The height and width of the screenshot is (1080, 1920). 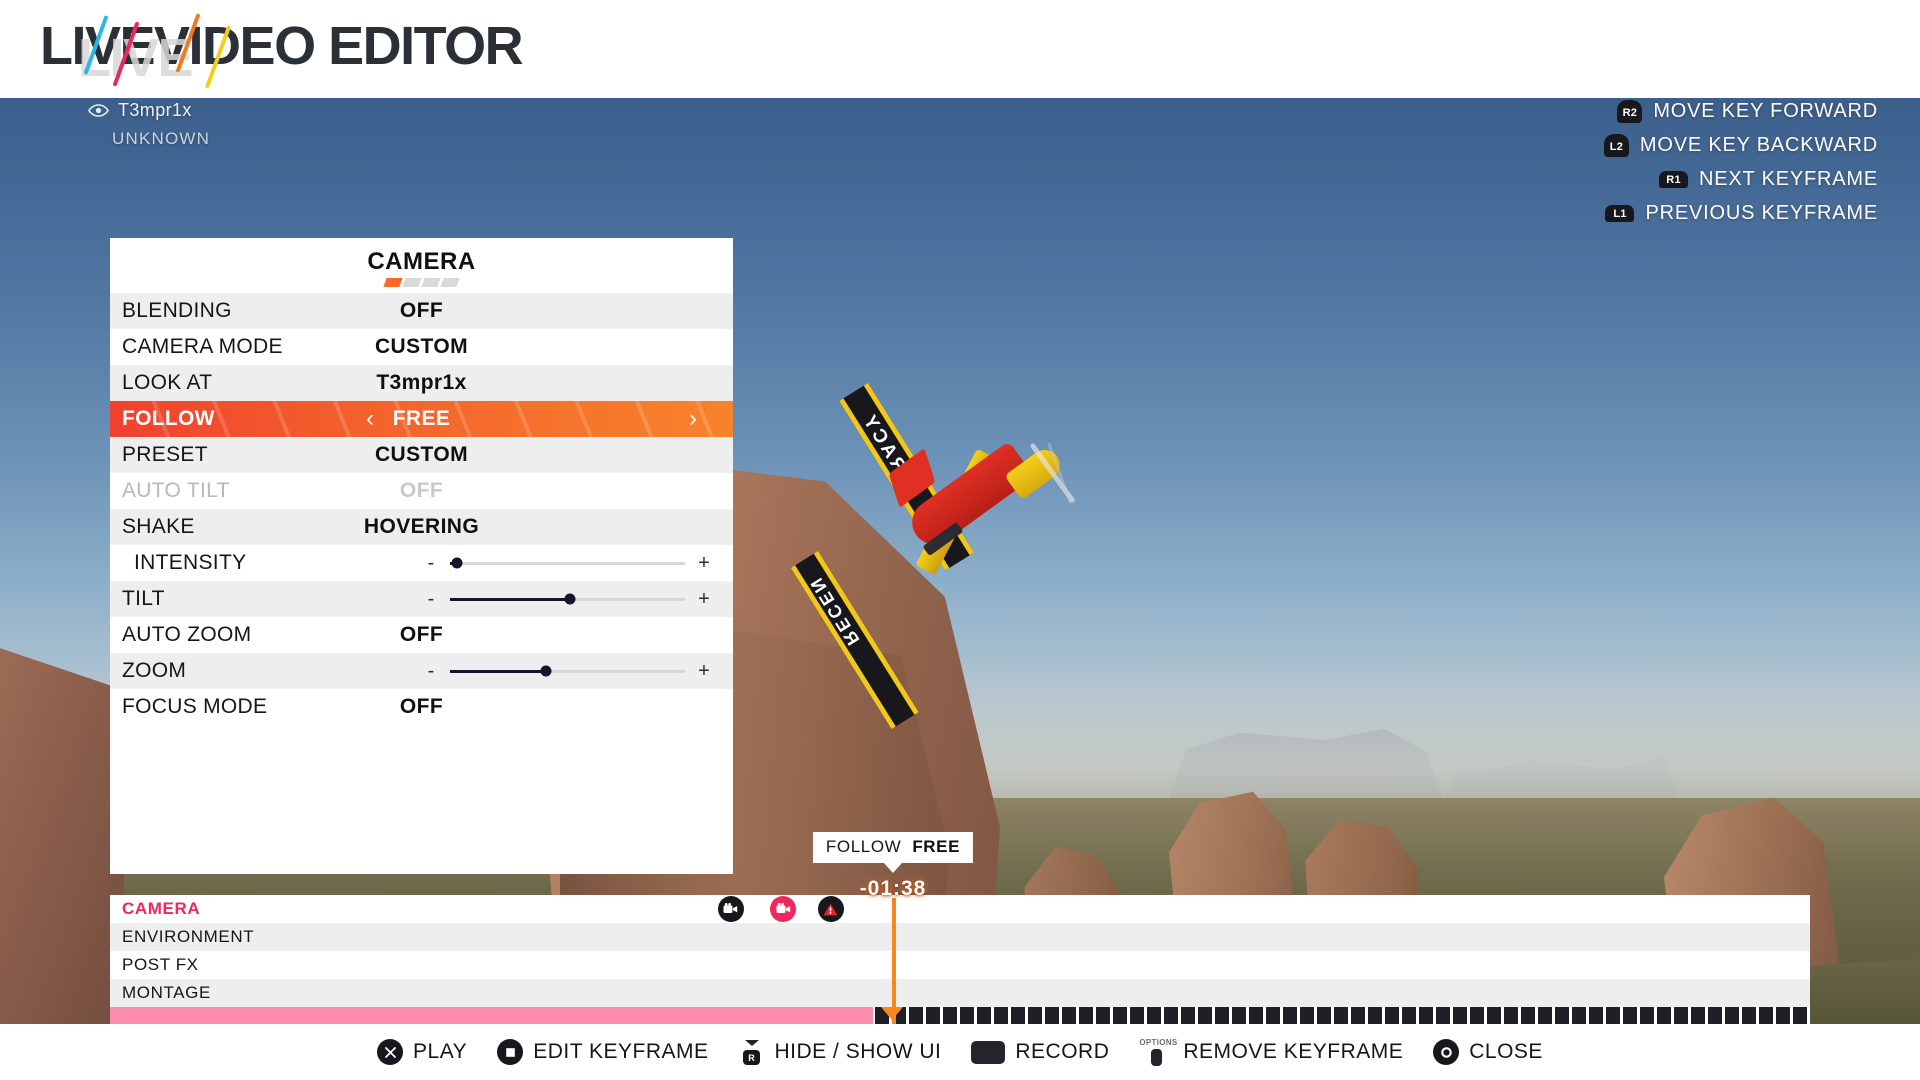 What do you see at coordinates (960, 993) in the screenshot?
I see `timeline-track-montage: MONTAGE` at bounding box center [960, 993].